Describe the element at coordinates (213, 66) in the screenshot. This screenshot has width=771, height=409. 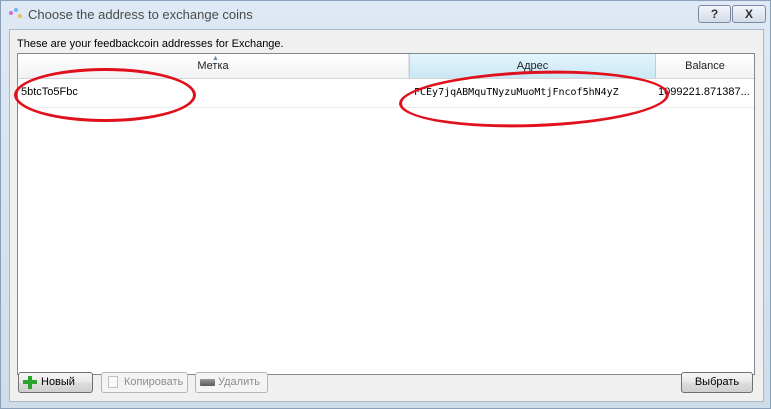
I see `column-header-label: ▲ Метка` at that location.